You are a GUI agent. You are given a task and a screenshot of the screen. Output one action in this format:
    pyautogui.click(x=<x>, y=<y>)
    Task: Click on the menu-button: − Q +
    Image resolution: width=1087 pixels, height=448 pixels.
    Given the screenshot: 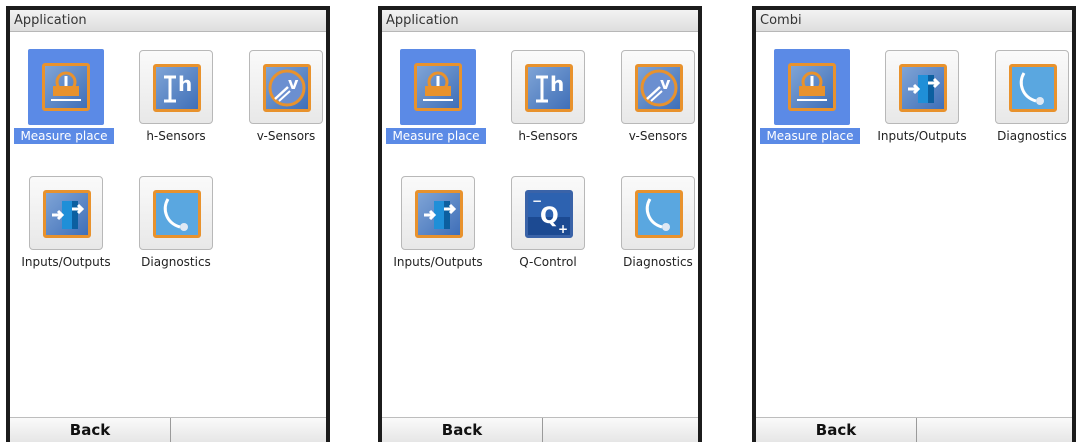 What is the action you would take?
    pyautogui.click(x=548, y=213)
    